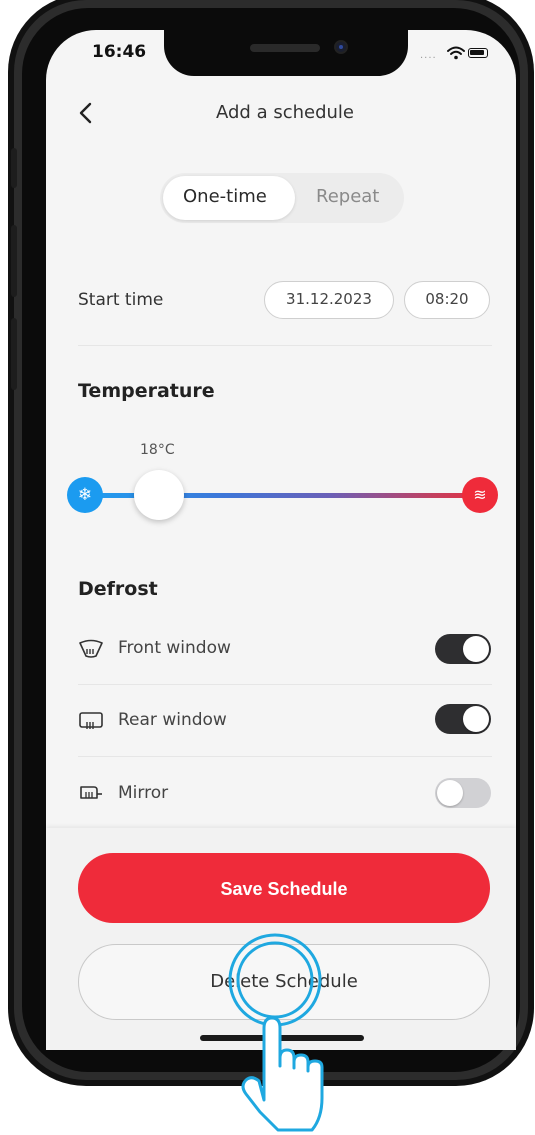 The image size is (535, 1135). What do you see at coordinates (285, 112) in the screenshot?
I see `page-title: Add a schedule` at bounding box center [285, 112].